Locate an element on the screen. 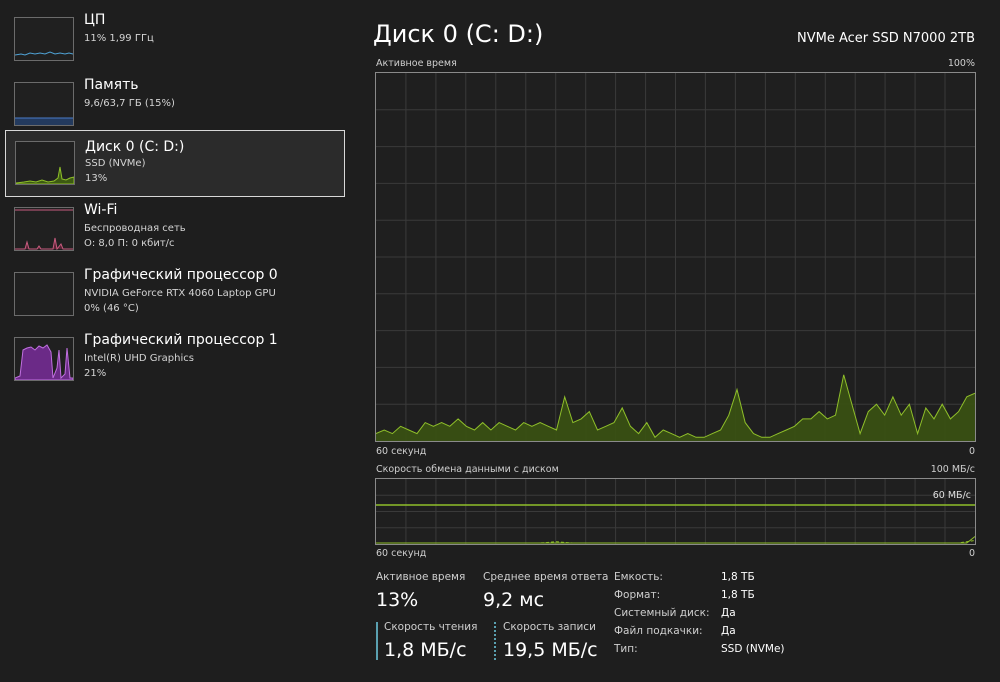 The image size is (1000, 682). transfer-chart-time-label: 60 секунд is located at coordinates (401, 553).